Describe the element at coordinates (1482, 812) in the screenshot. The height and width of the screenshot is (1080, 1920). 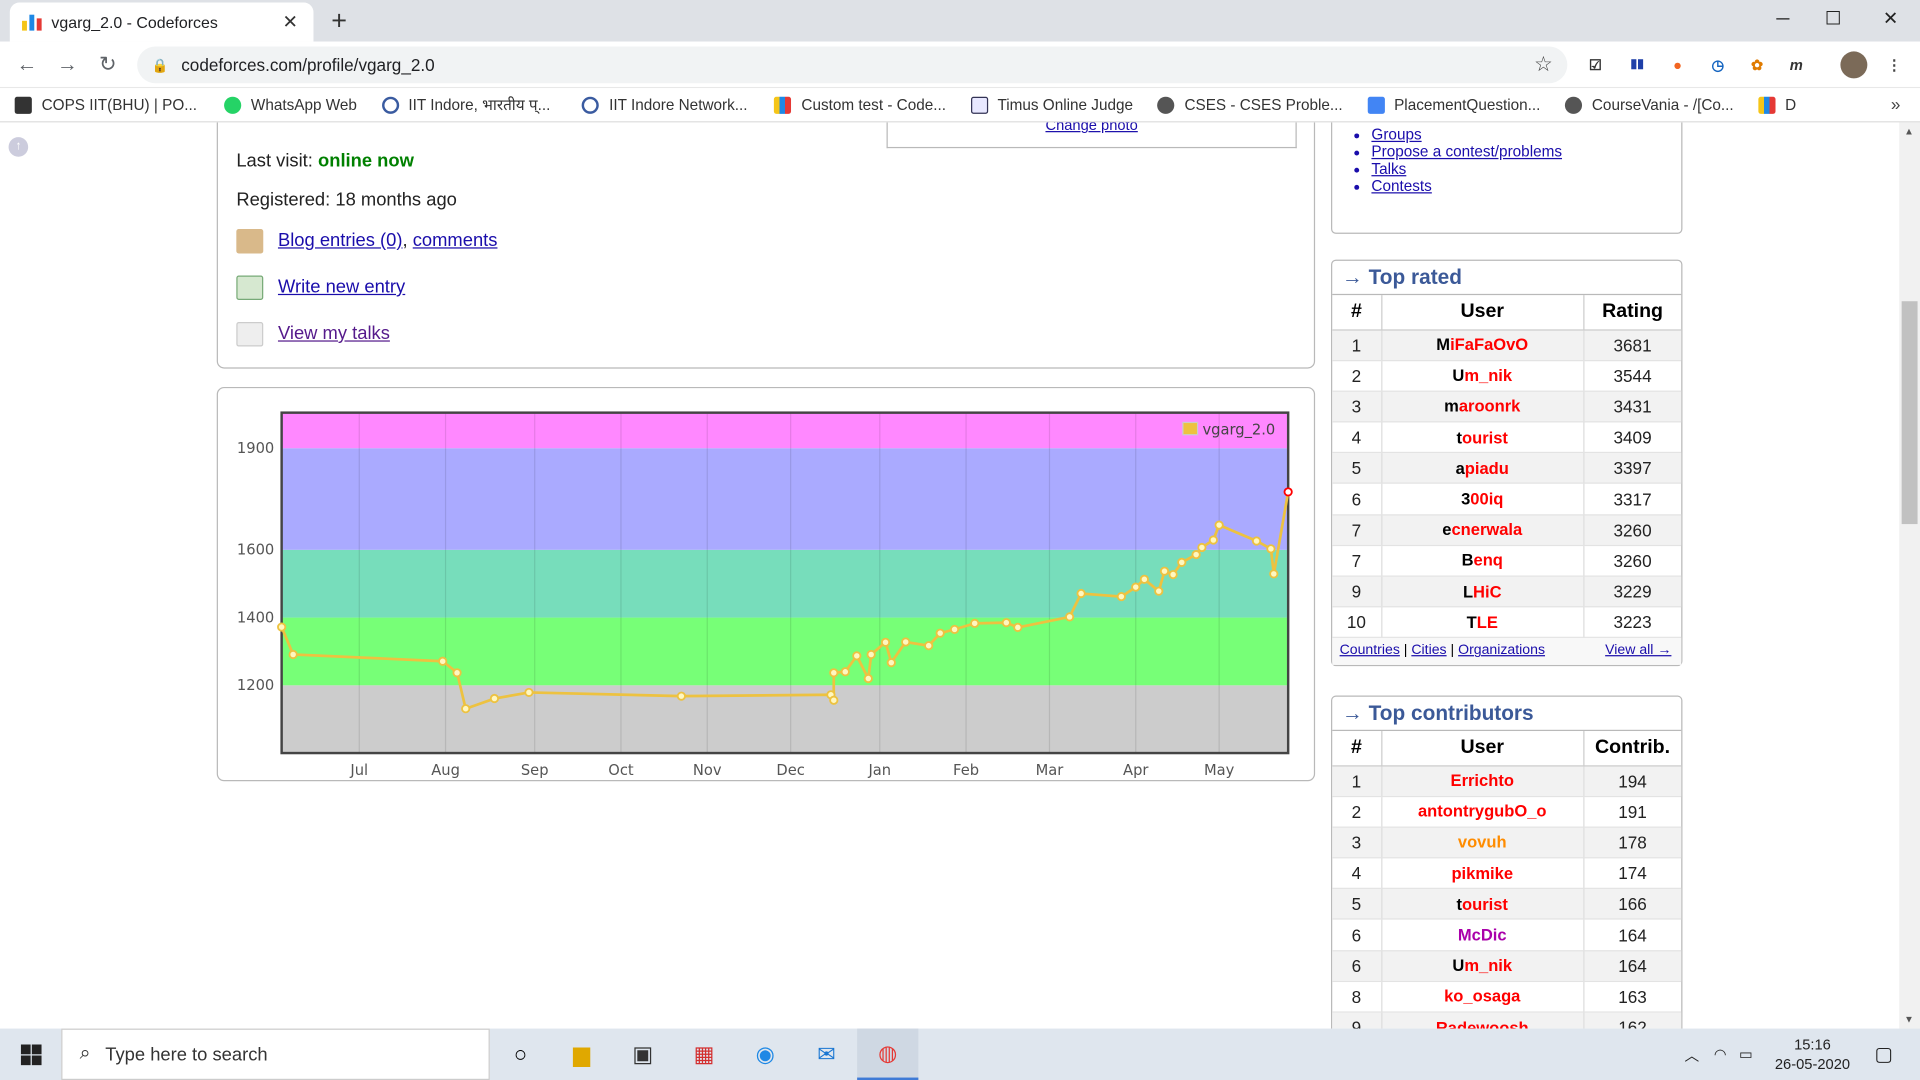
I see `user-link: antontrygubO_o` at that location.